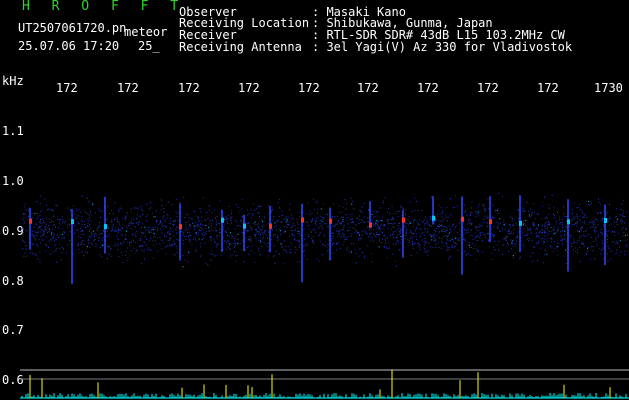 Image resolution: width=629 pixels, height=400 pixels. I want to click on meteor-head, so click(605, 221).